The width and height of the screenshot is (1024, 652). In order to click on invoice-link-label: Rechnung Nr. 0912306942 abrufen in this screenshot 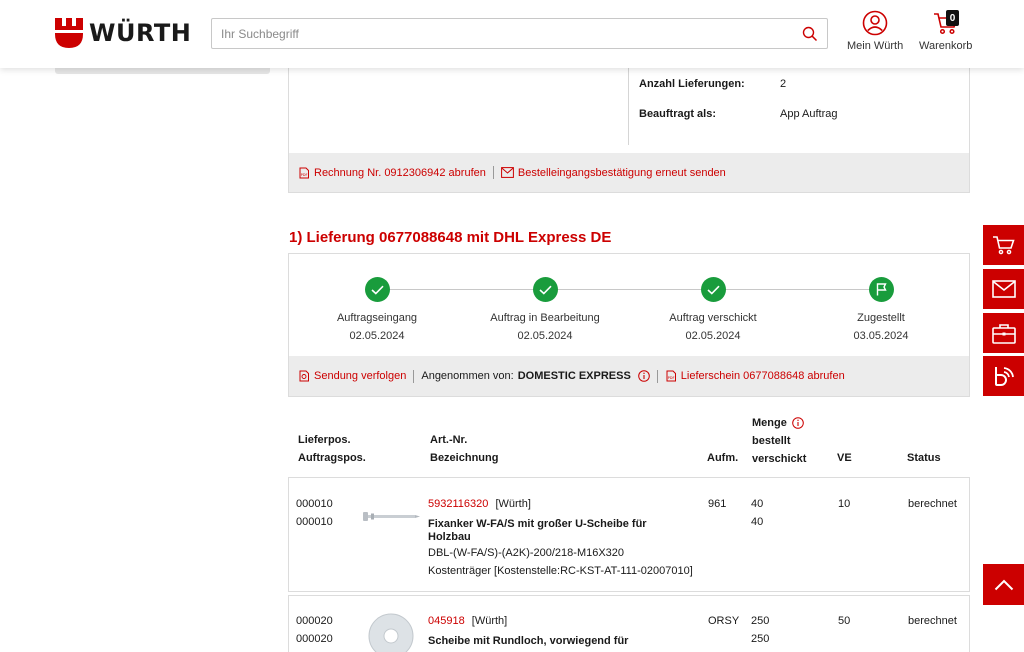, I will do `click(400, 172)`.